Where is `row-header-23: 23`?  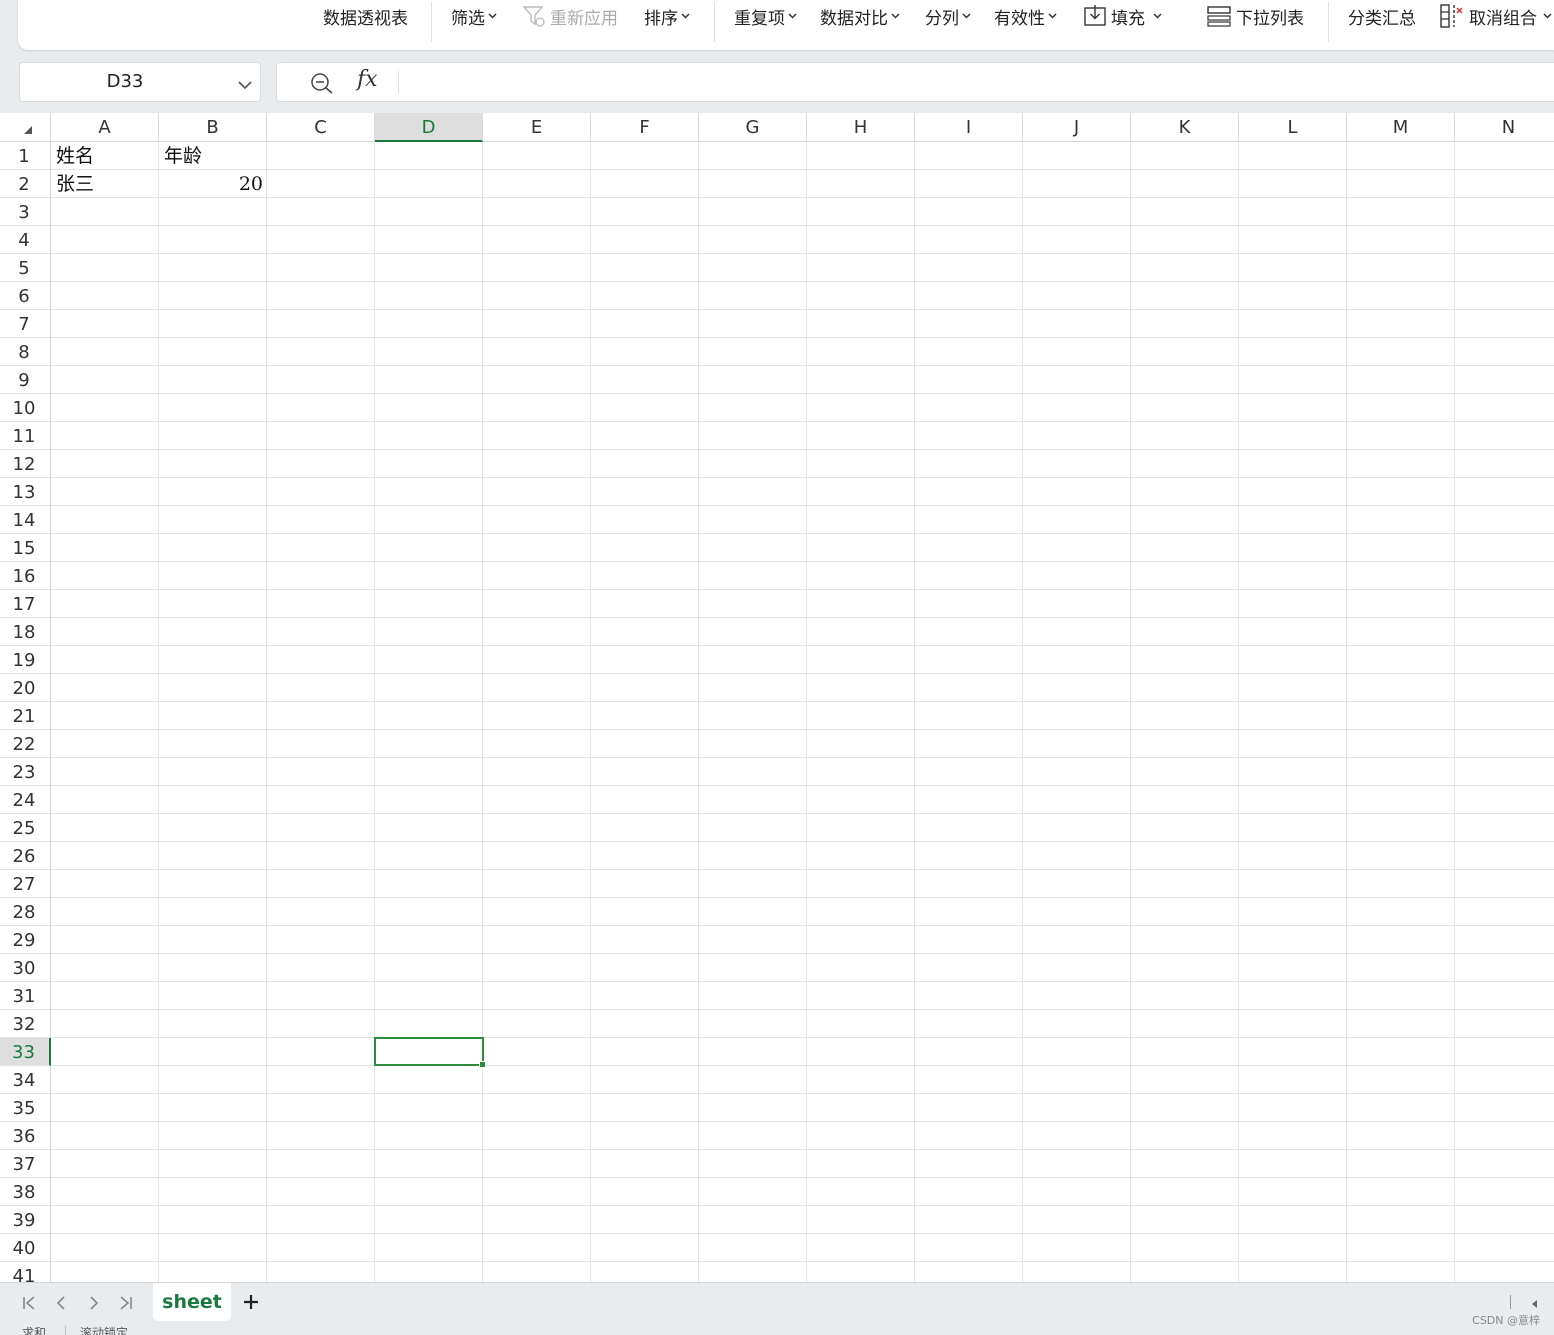 row-header-23: 23 is located at coordinates (25, 772).